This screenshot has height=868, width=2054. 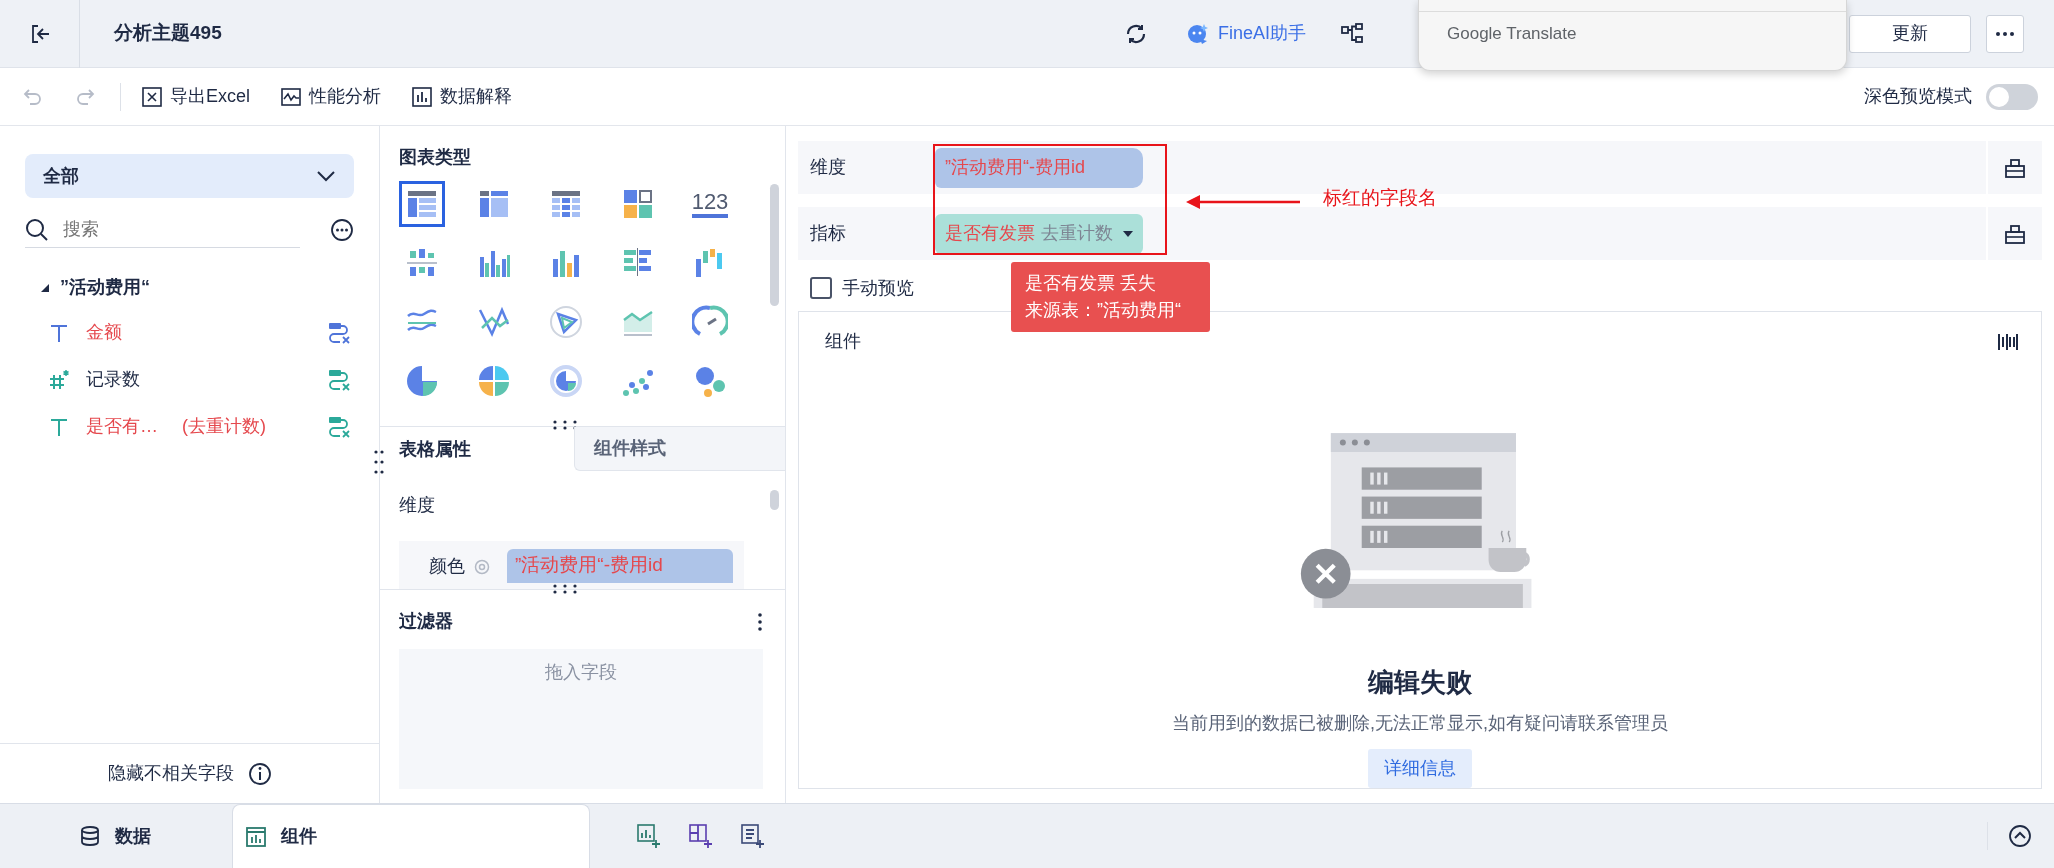 I want to click on add-chart-icon, so click(x=649, y=836).